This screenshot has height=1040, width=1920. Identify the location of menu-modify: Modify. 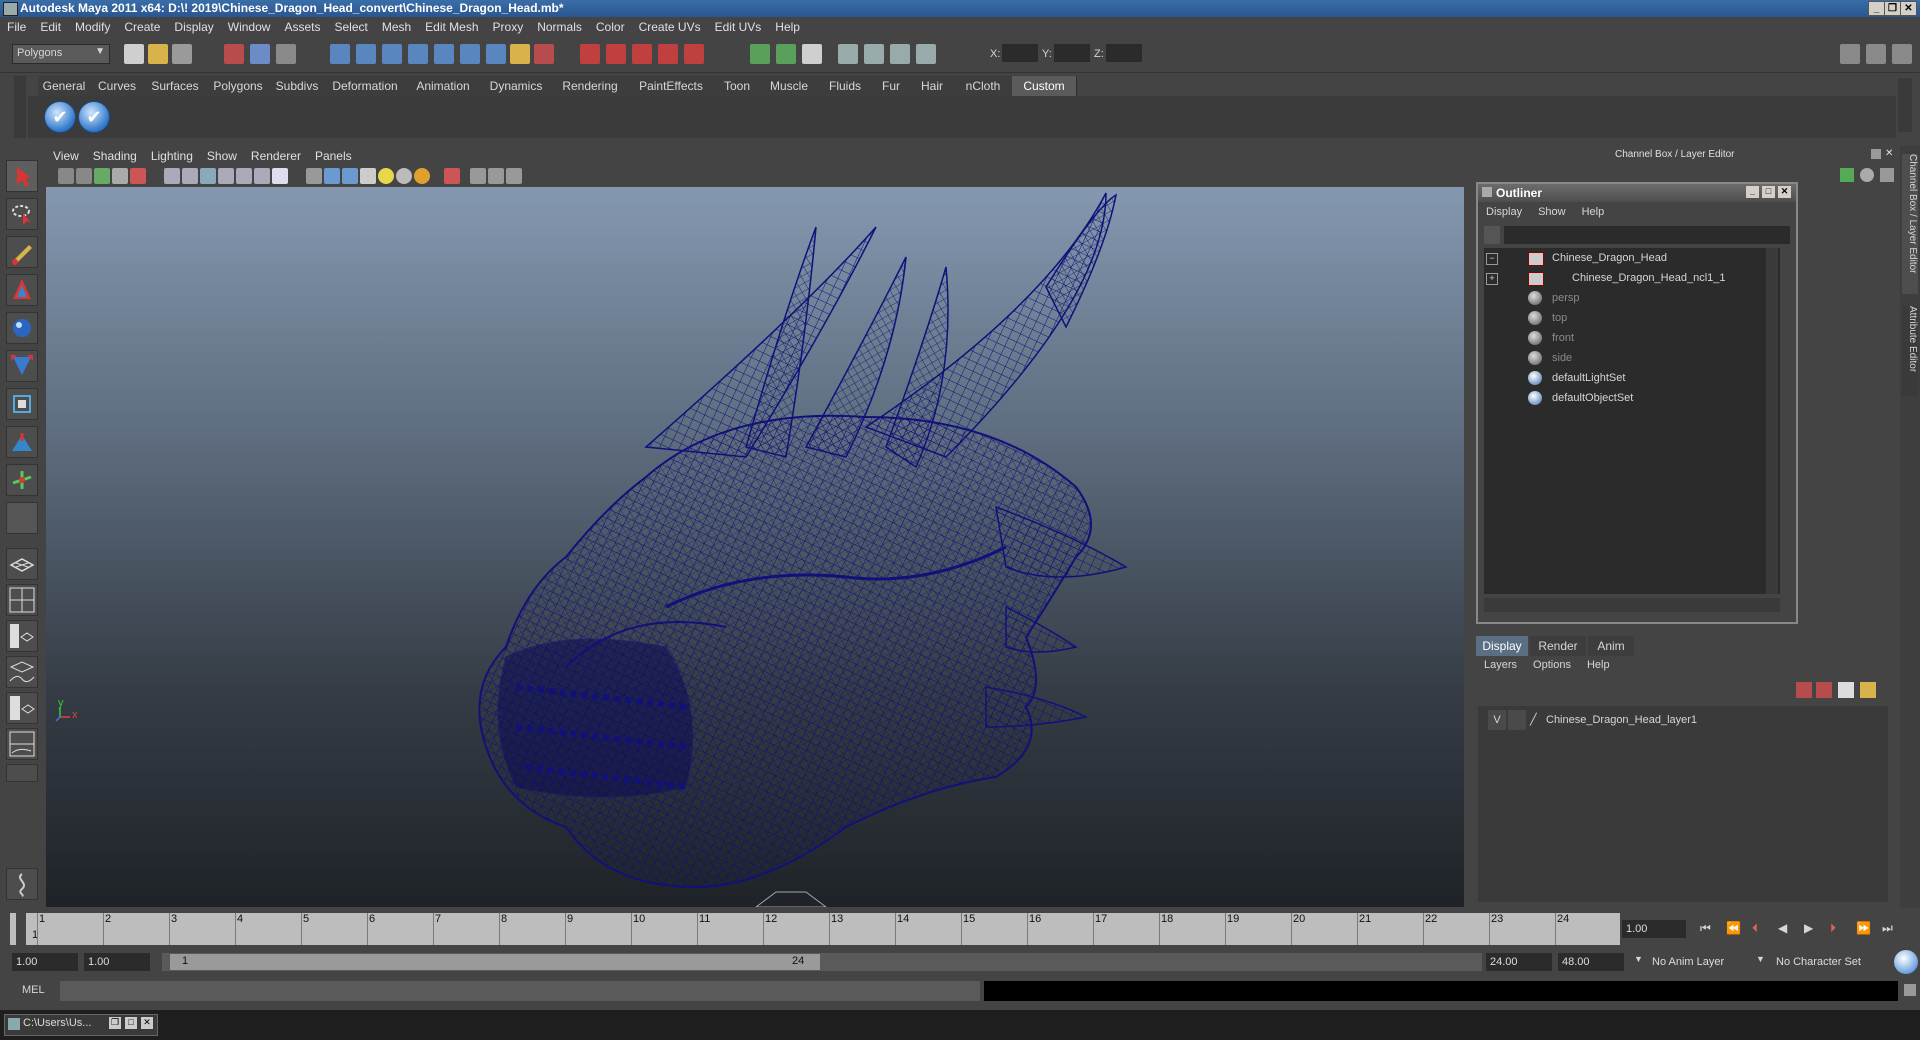
(92, 26).